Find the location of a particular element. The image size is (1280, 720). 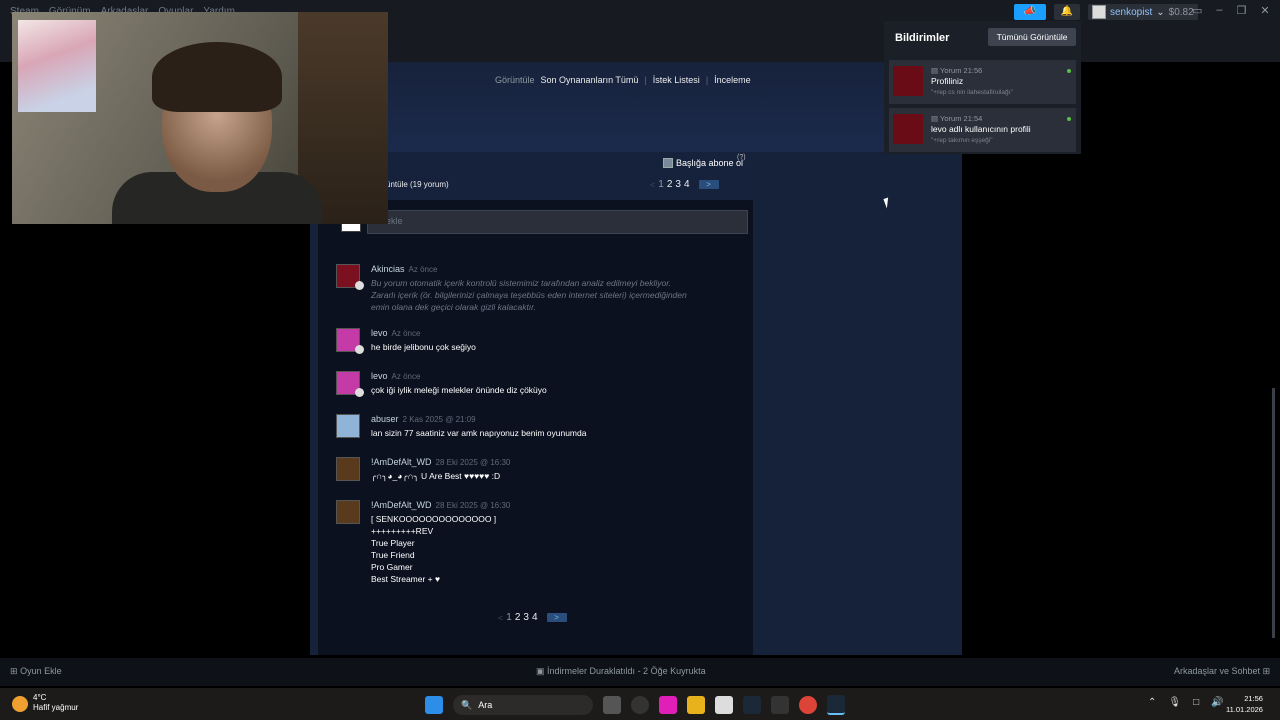

steam-active-icon is located at coordinates (836, 705).